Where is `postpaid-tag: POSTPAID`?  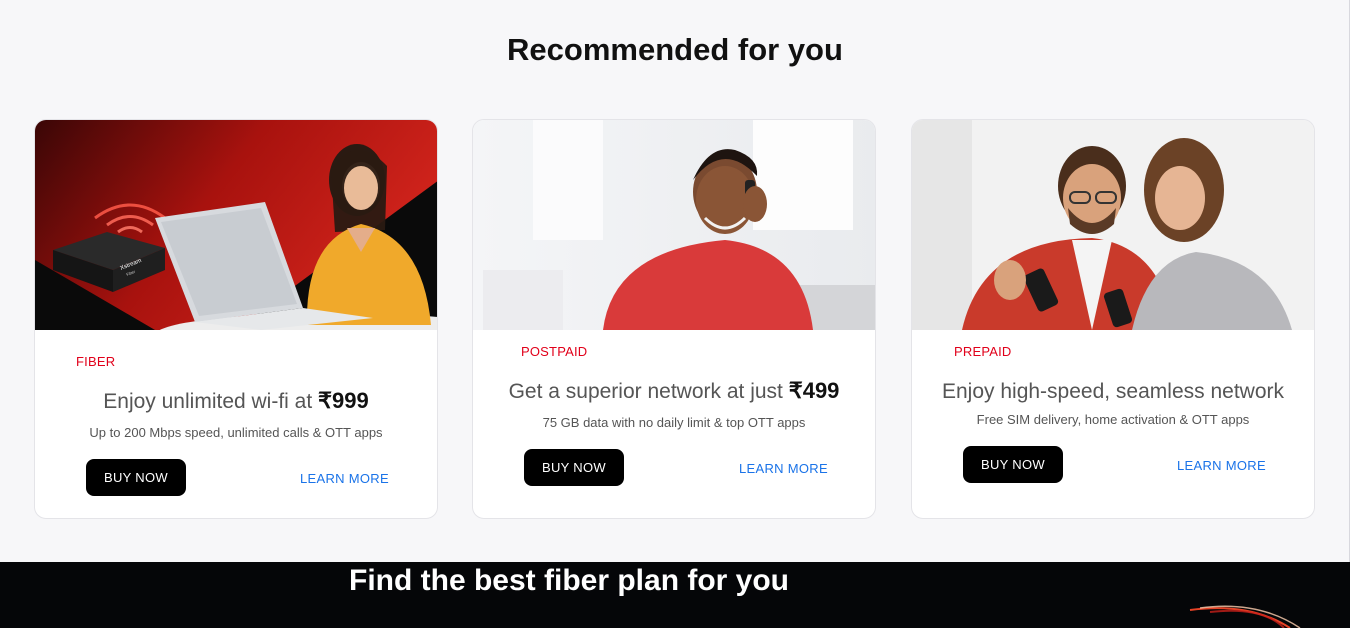
postpaid-tag: POSTPAID is located at coordinates (554, 351).